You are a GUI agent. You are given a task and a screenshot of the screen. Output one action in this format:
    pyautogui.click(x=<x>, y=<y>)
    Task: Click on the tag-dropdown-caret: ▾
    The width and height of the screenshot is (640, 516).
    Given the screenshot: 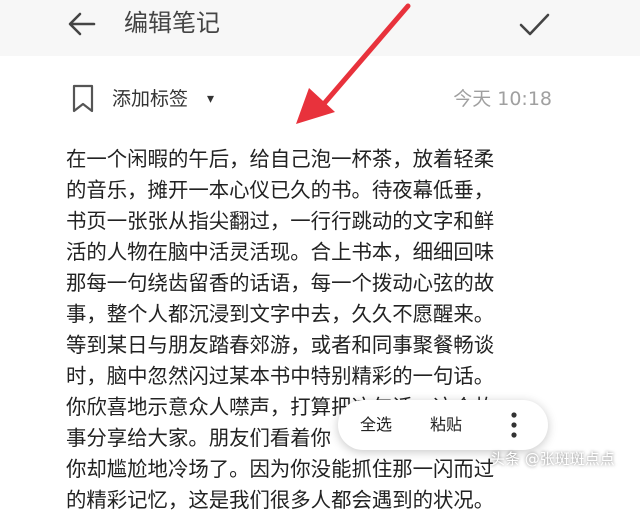 What is the action you would take?
    pyautogui.click(x=210, y=99)
    